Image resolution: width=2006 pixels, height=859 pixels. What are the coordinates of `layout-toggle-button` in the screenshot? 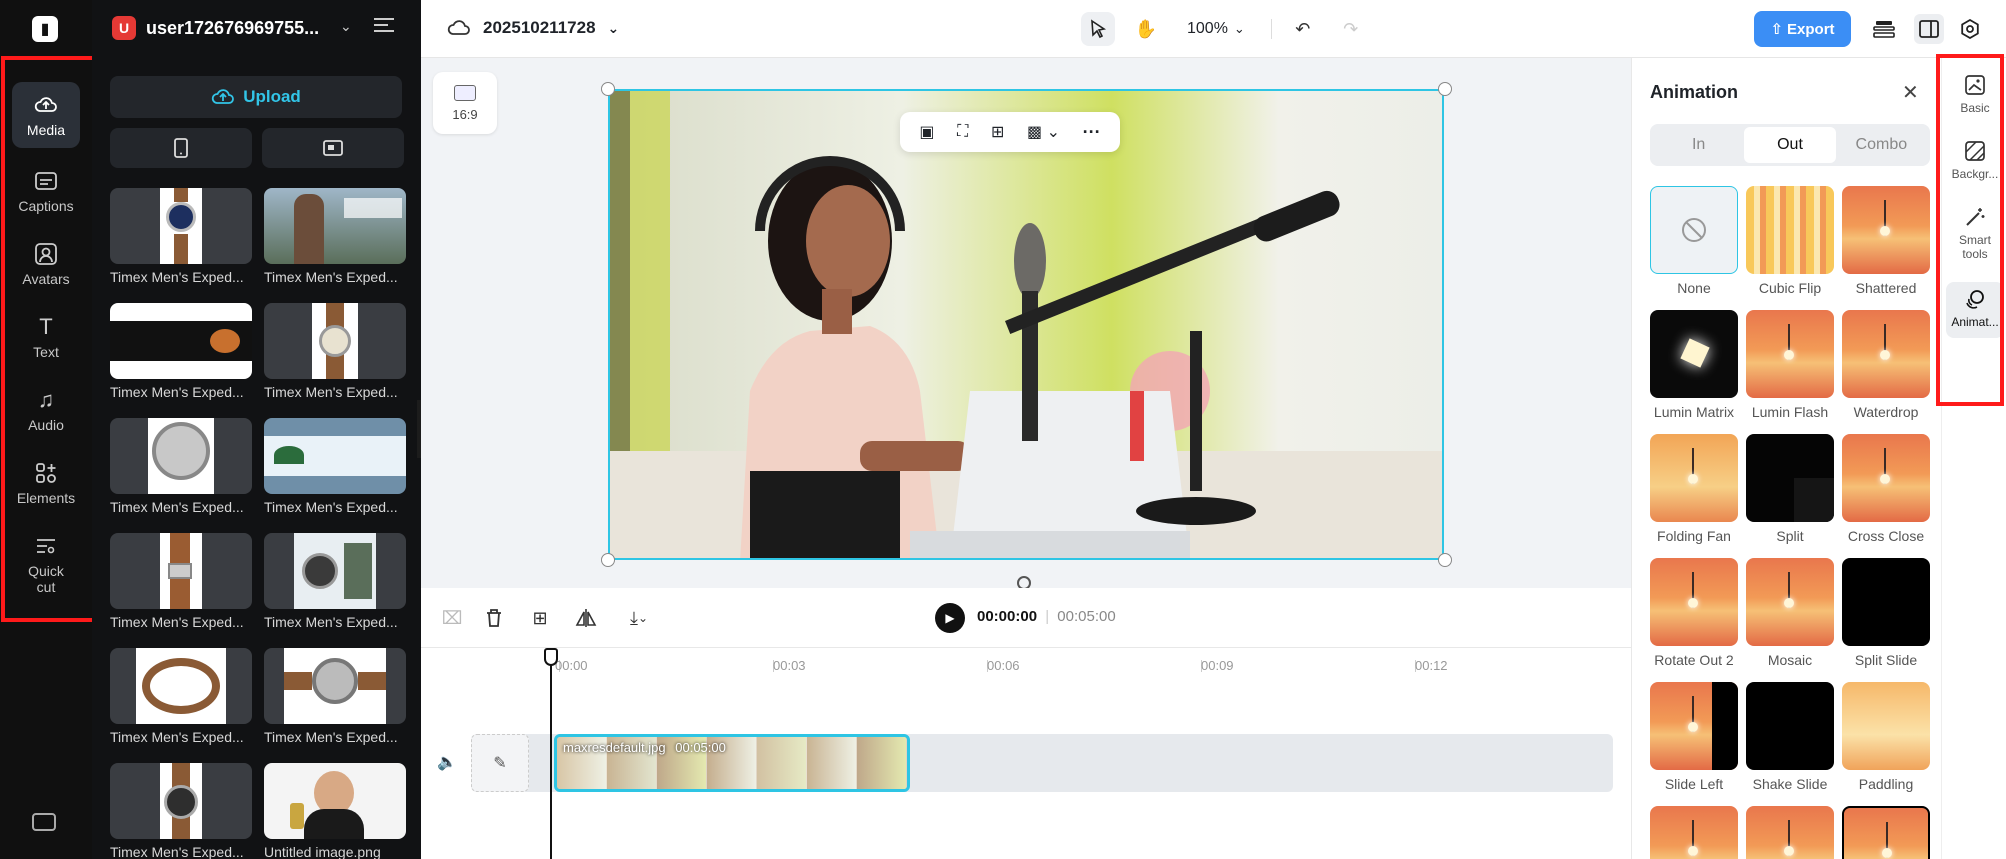 It's located at (1929, 29).